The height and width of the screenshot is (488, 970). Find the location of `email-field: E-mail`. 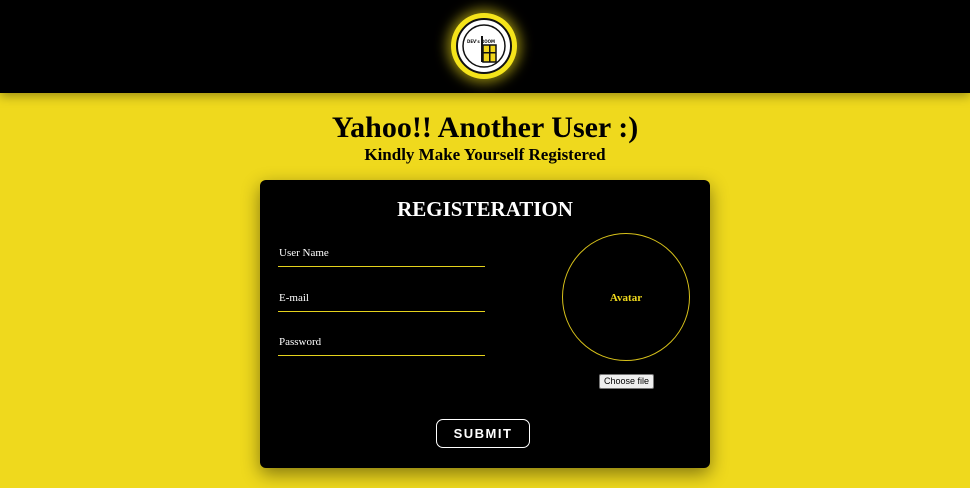

email-field: E-mail is located at coordinates (381, 300).